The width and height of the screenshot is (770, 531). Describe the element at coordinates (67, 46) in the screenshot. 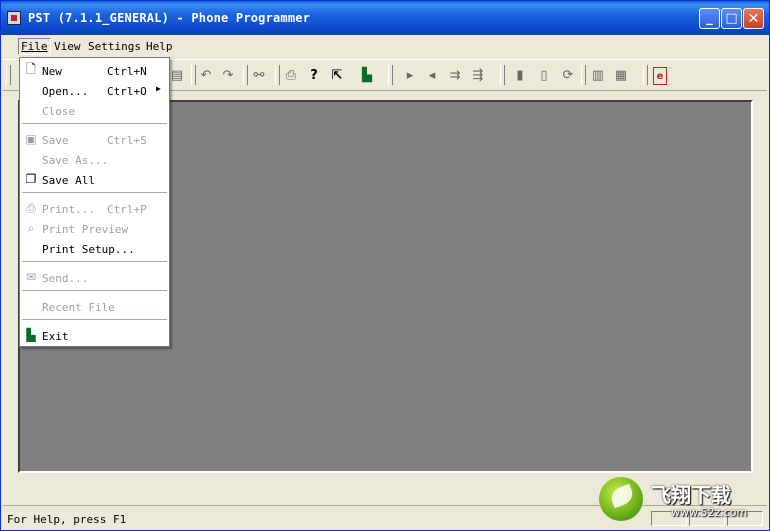

I see `menu-view: View` at that location.